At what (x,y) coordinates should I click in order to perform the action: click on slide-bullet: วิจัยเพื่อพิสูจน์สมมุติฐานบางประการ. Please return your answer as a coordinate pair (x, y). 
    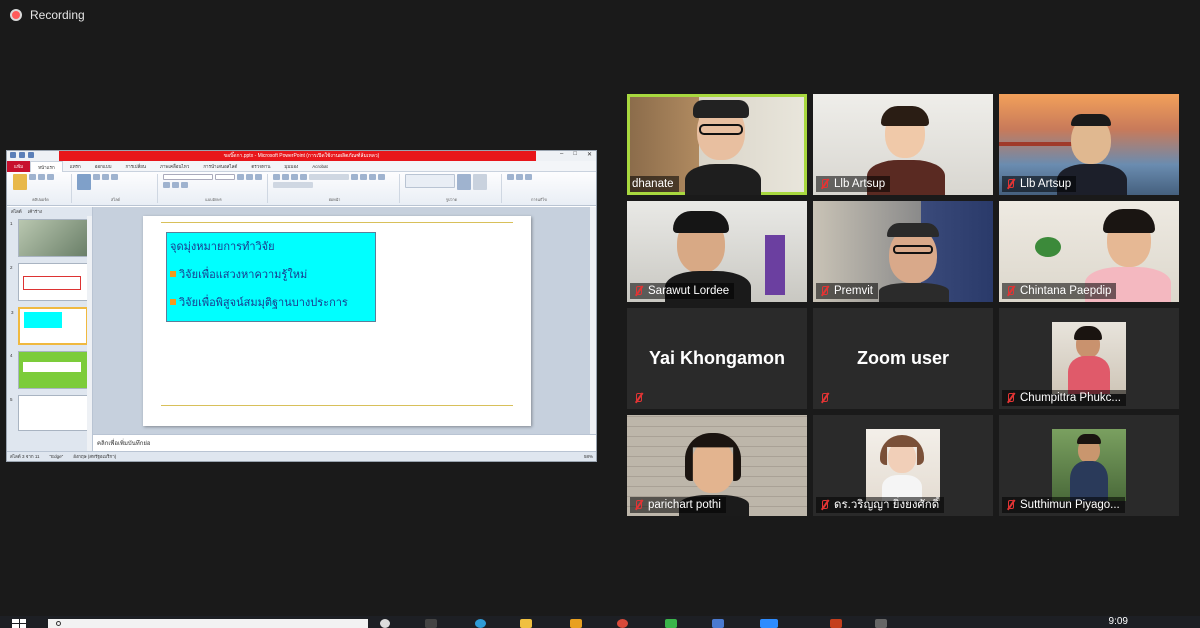
    Looking at the image, I should click on (271, 302).